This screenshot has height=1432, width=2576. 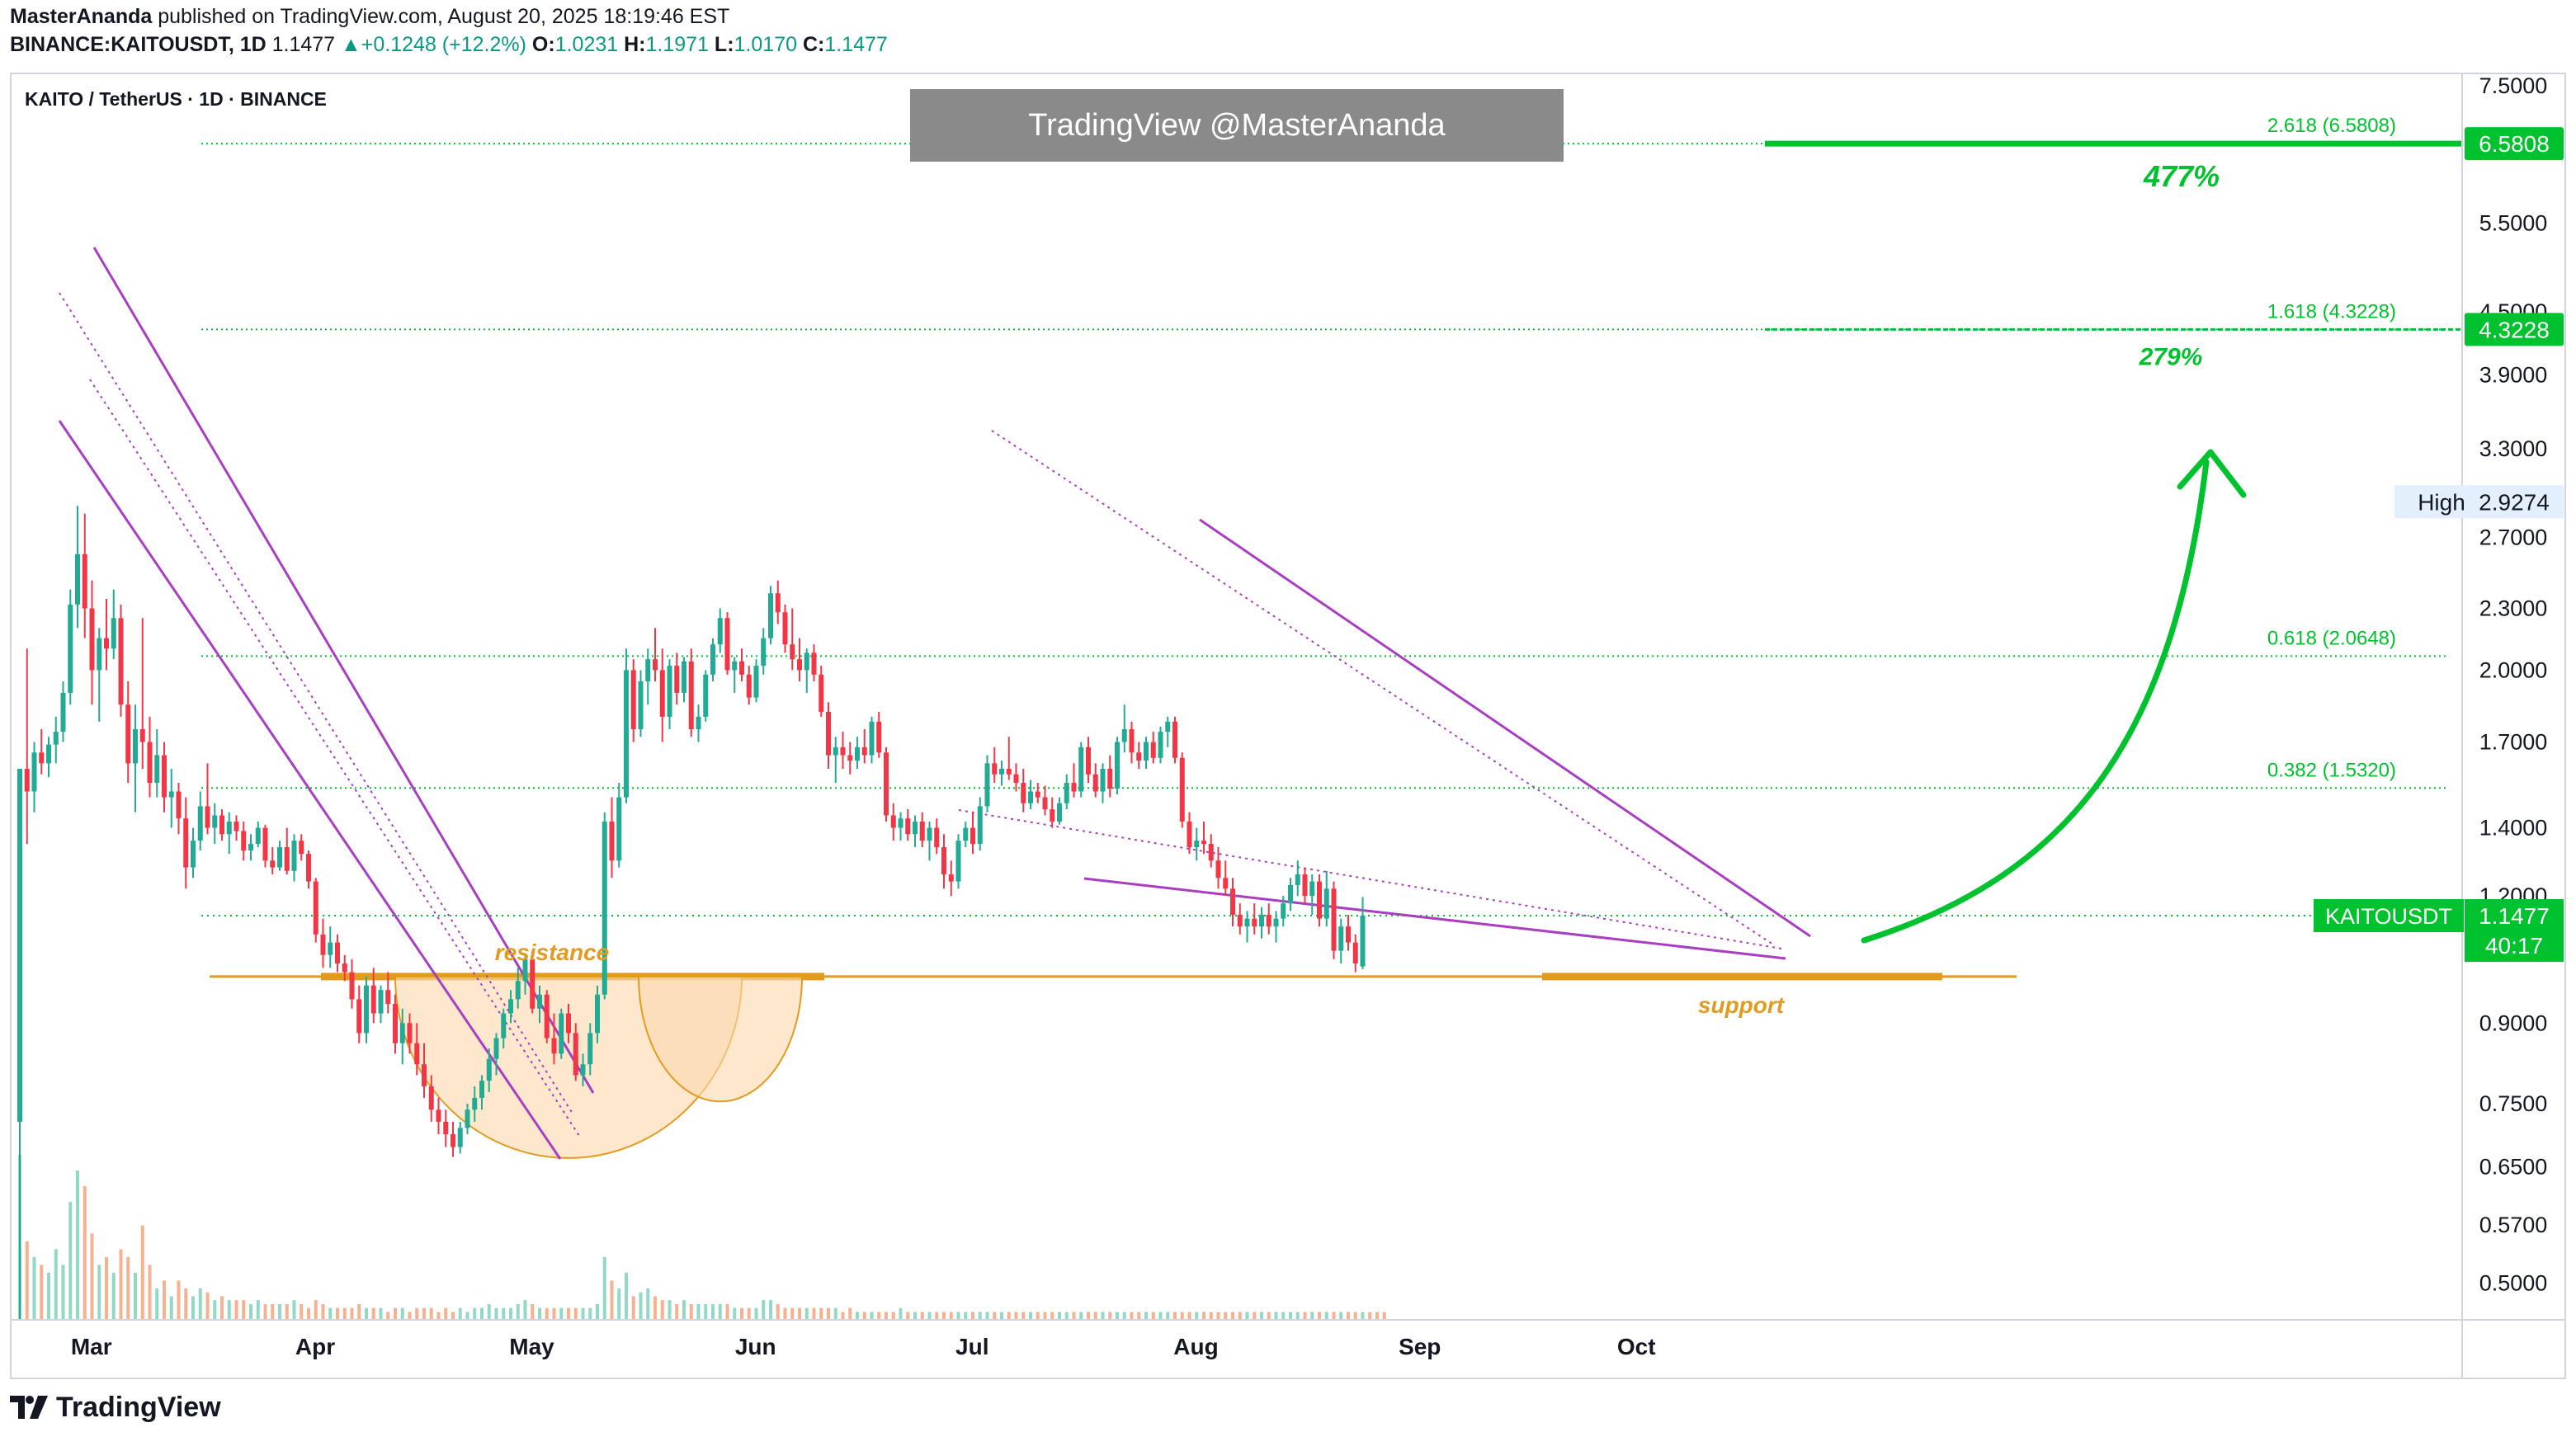 What do you see at coordinates (765, 44) in the screenshot?
I see `low-value: 1.0170` at bounding box center [765, 44].